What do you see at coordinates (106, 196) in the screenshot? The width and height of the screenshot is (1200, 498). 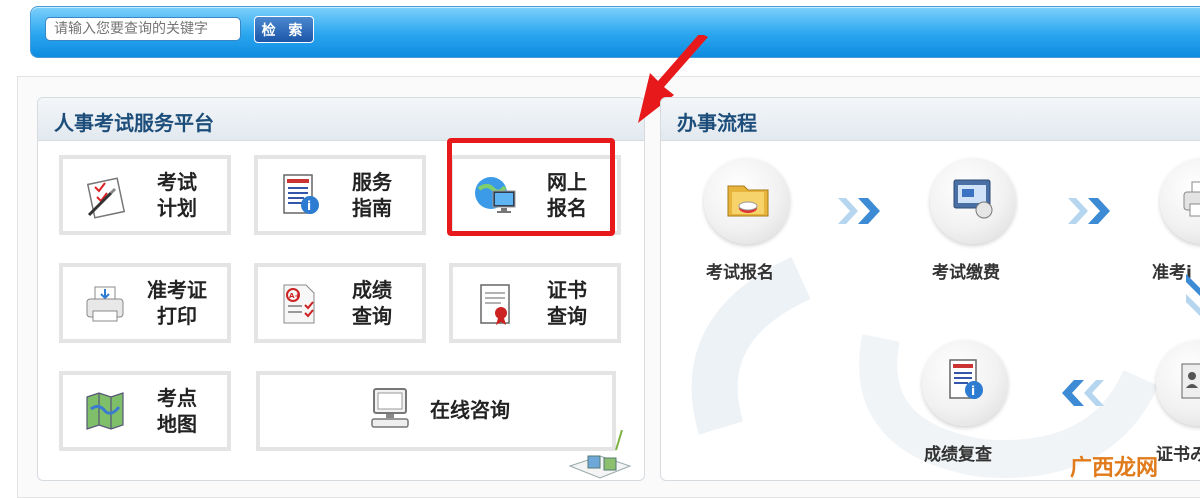 I see `exam-plan-icon` at bounding box center [106, 196].